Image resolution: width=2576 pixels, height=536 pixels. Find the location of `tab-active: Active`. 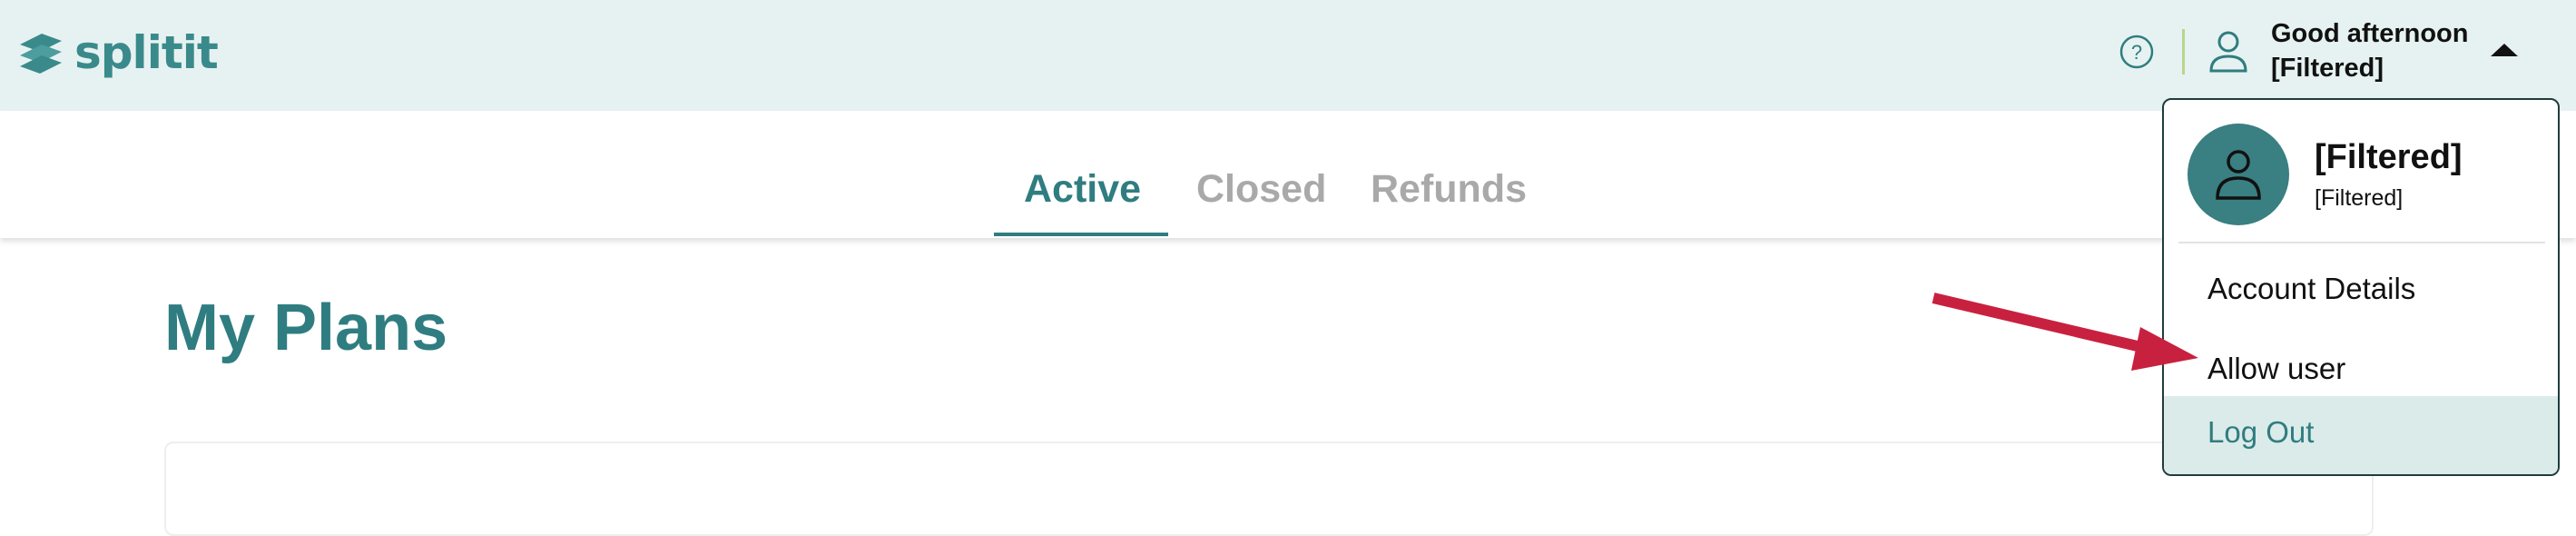

tab-active: Active is located at coordinates (1082, 189).